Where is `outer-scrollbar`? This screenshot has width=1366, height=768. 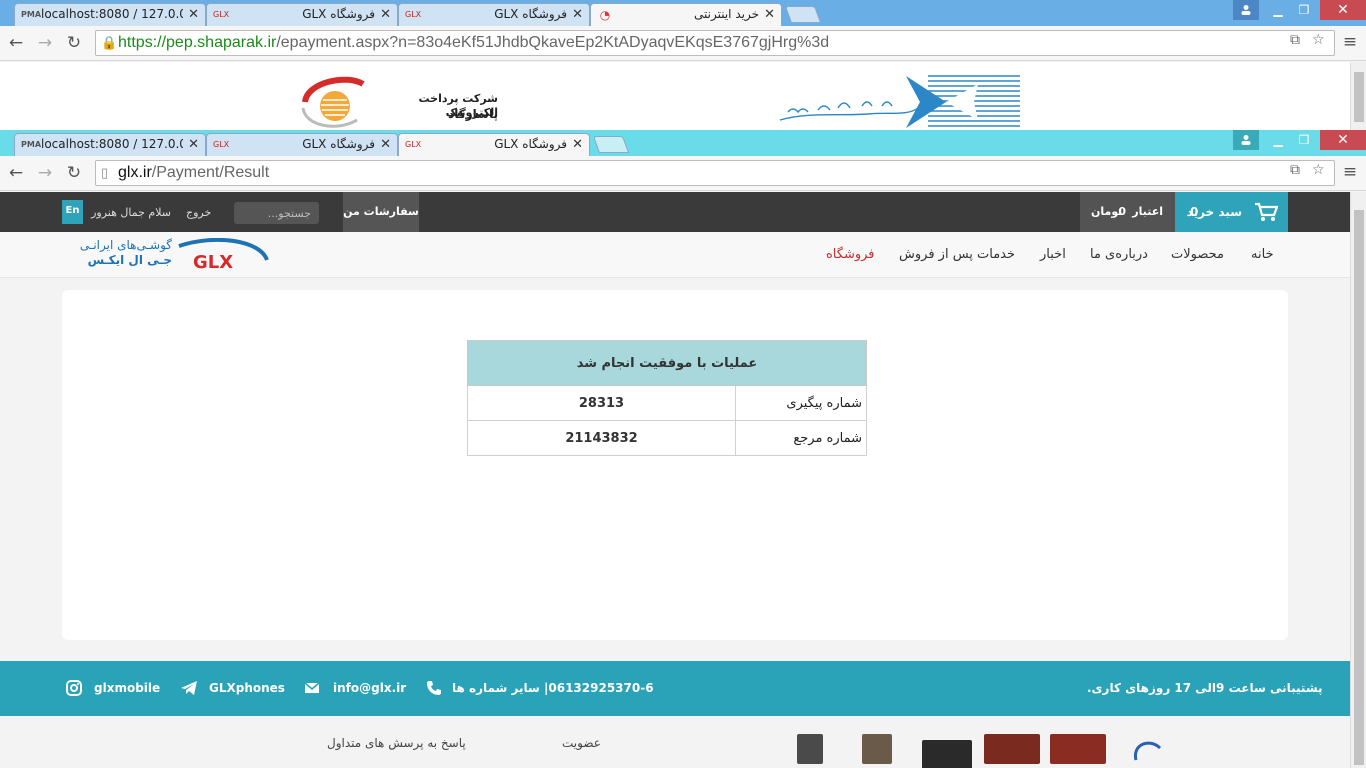
outer-scrollbar is located at coordinates (1358, 96).